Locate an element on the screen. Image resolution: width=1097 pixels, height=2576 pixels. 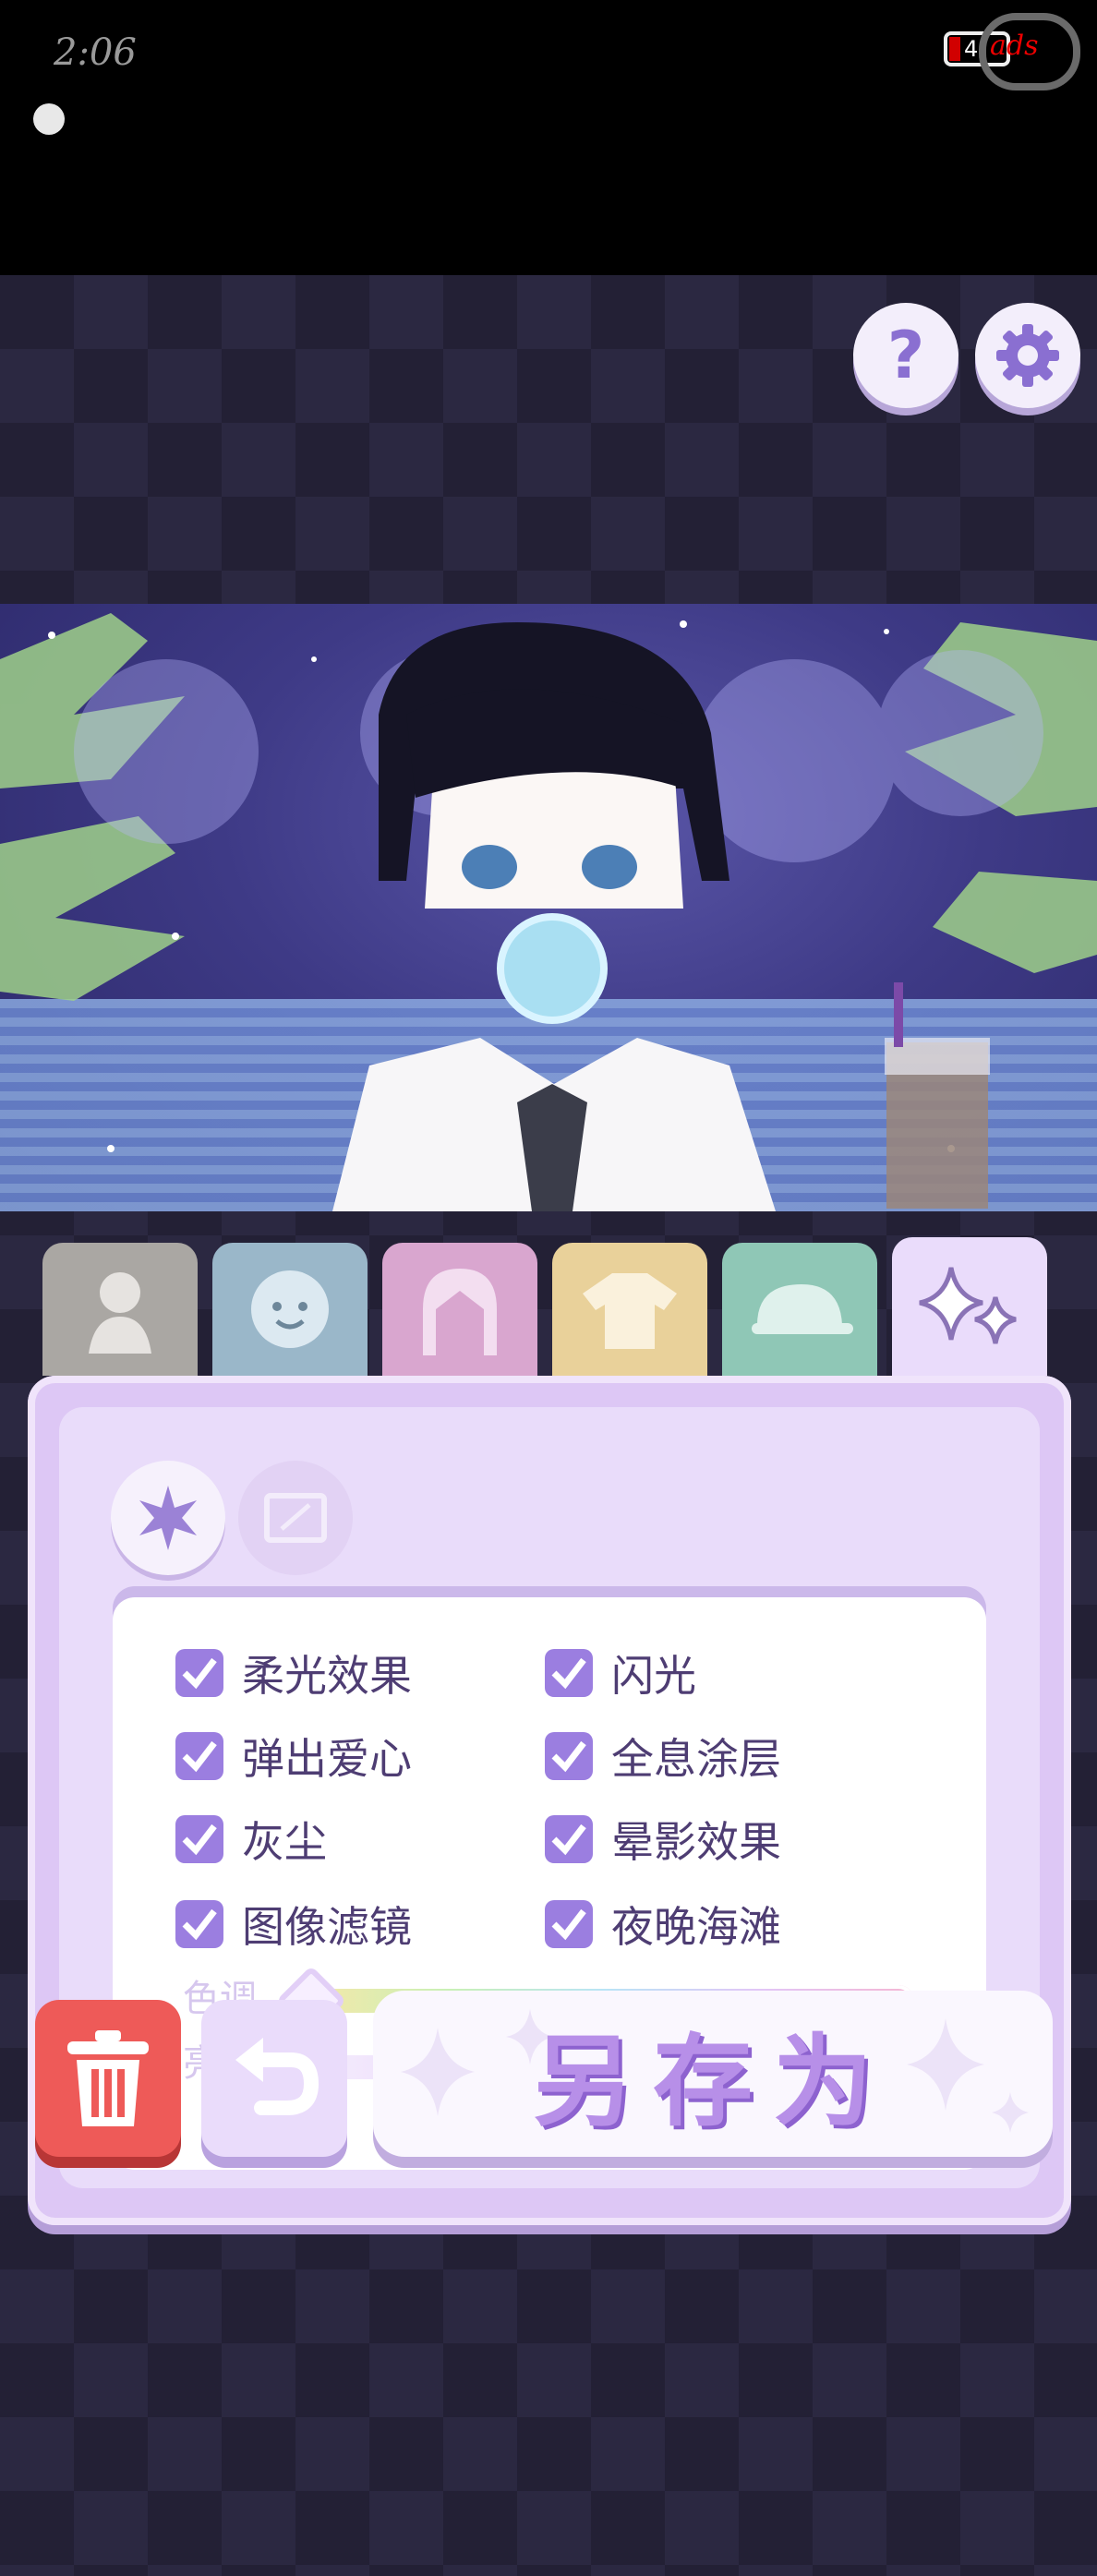
option-dust: 灰尘 is located at coordinates (251, 1839).